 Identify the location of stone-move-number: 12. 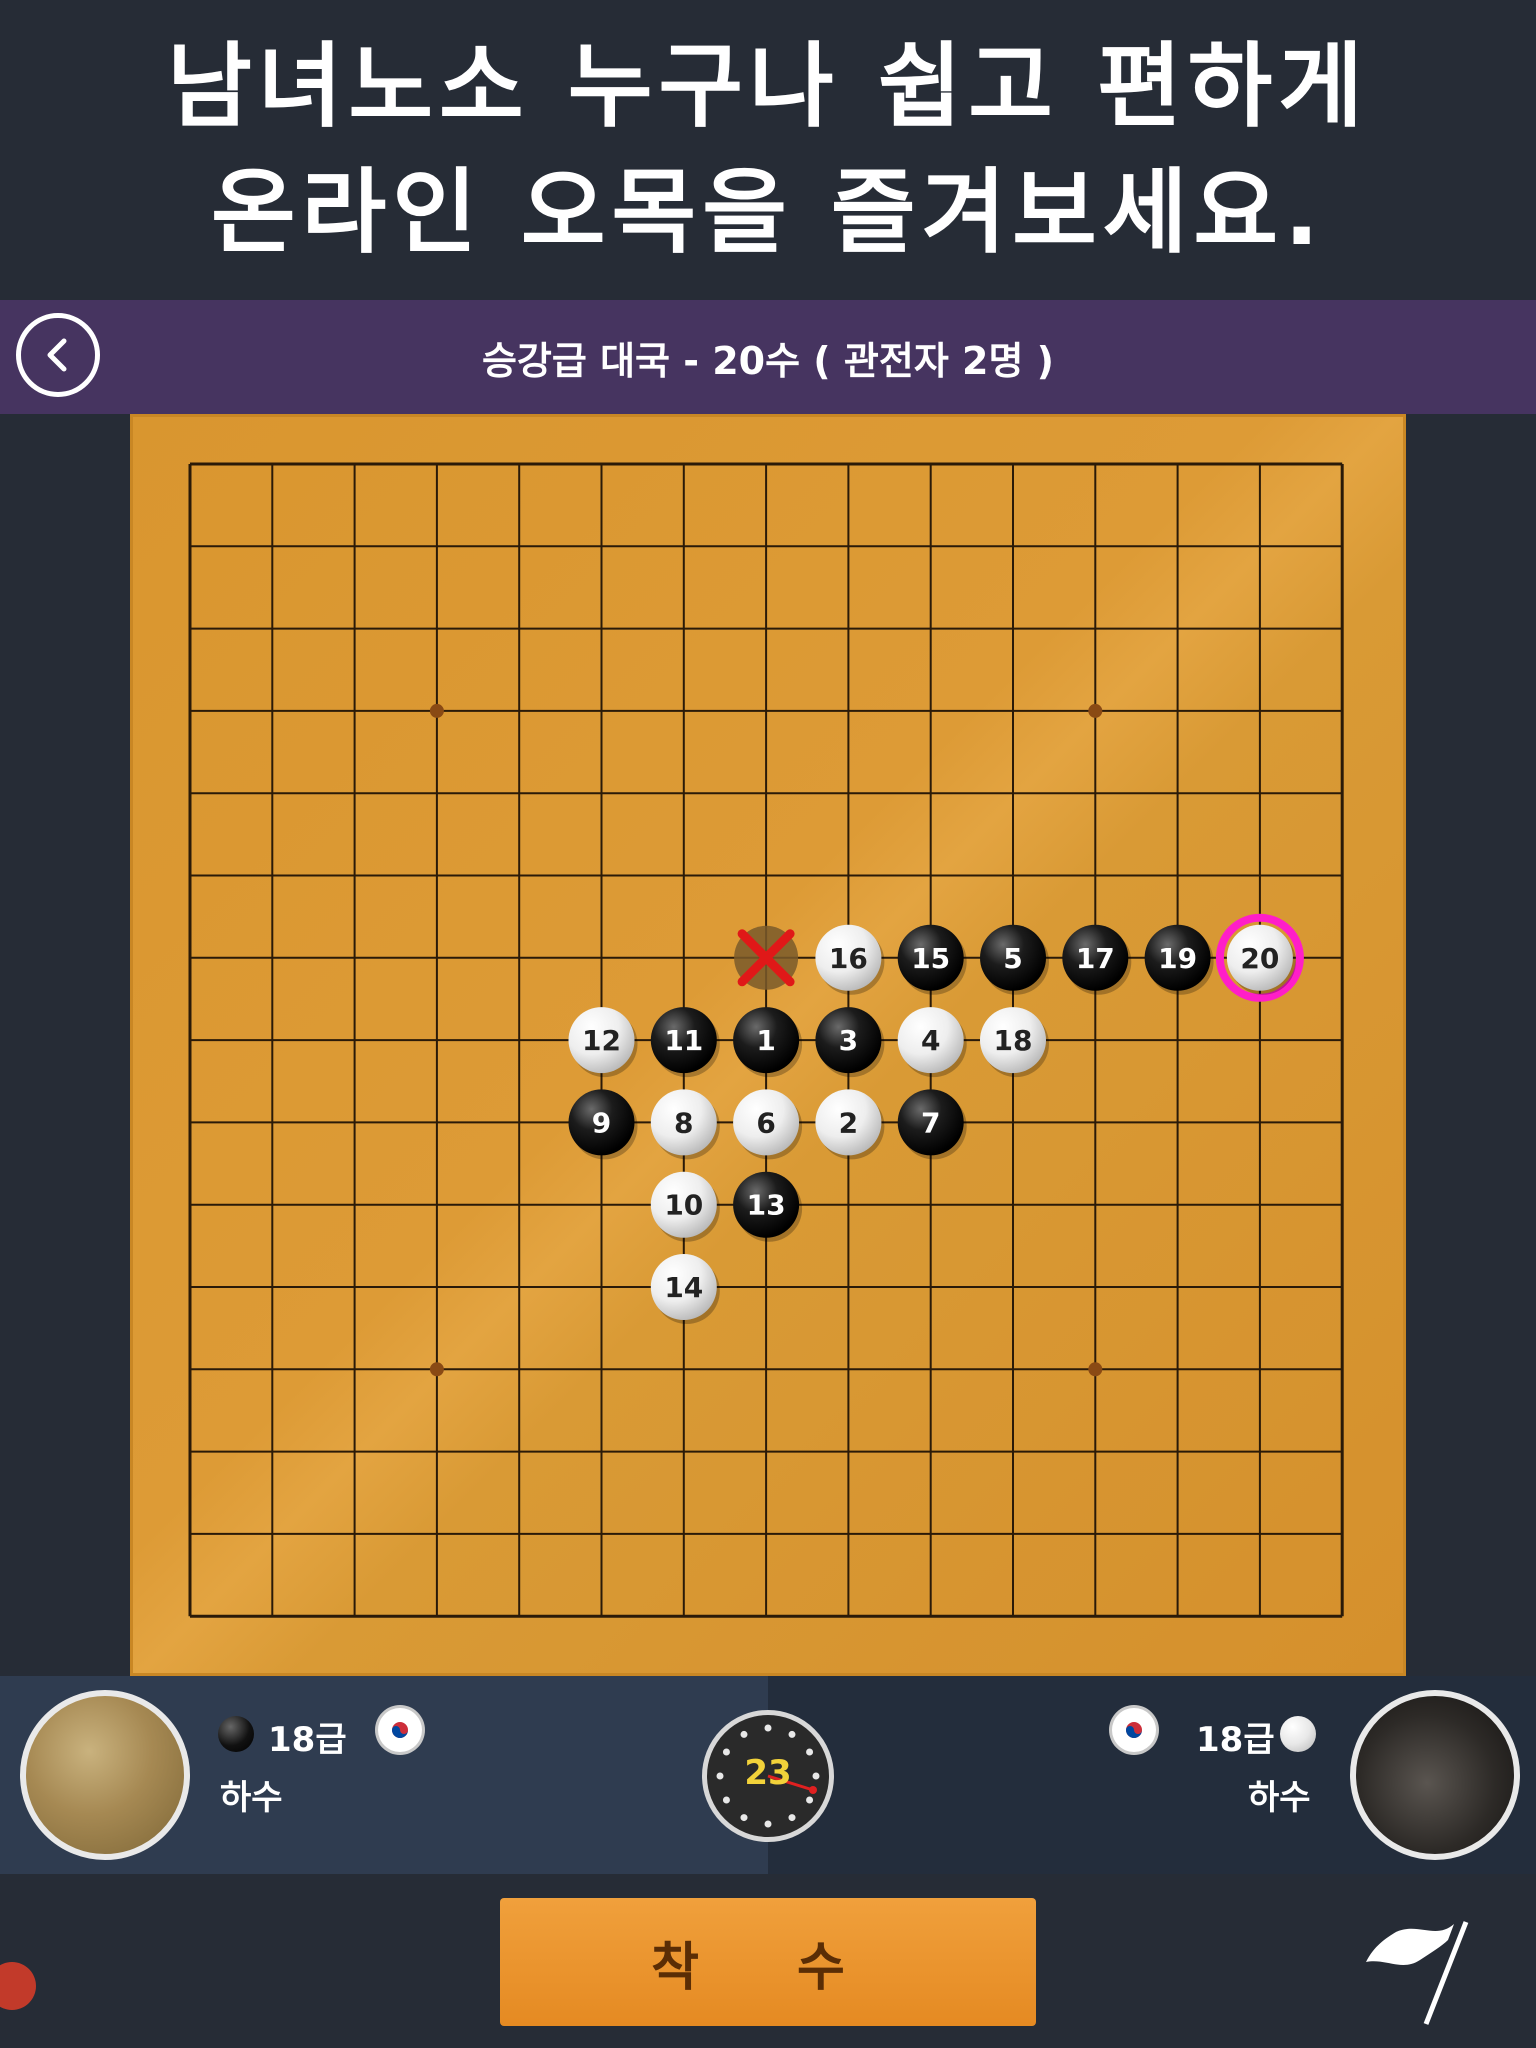
(601, 1040).